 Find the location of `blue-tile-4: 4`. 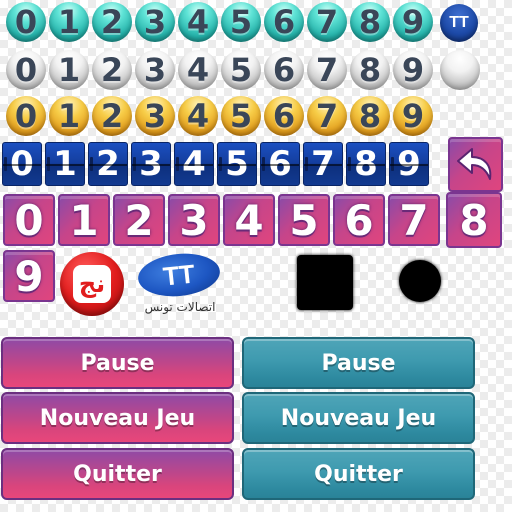

blue-tile-4: 4 is located at coordinates (194, 164).